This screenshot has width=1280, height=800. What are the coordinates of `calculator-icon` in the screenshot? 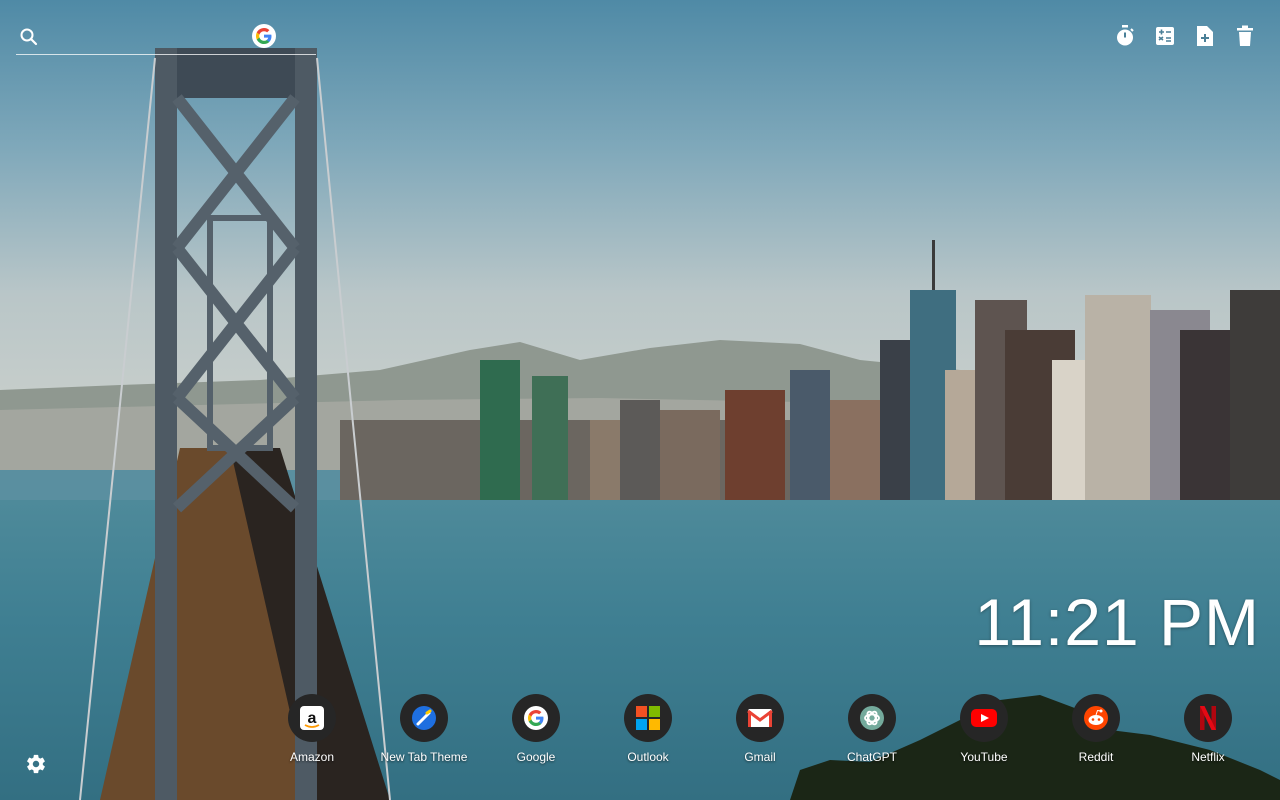 It's located at (1165, 36).